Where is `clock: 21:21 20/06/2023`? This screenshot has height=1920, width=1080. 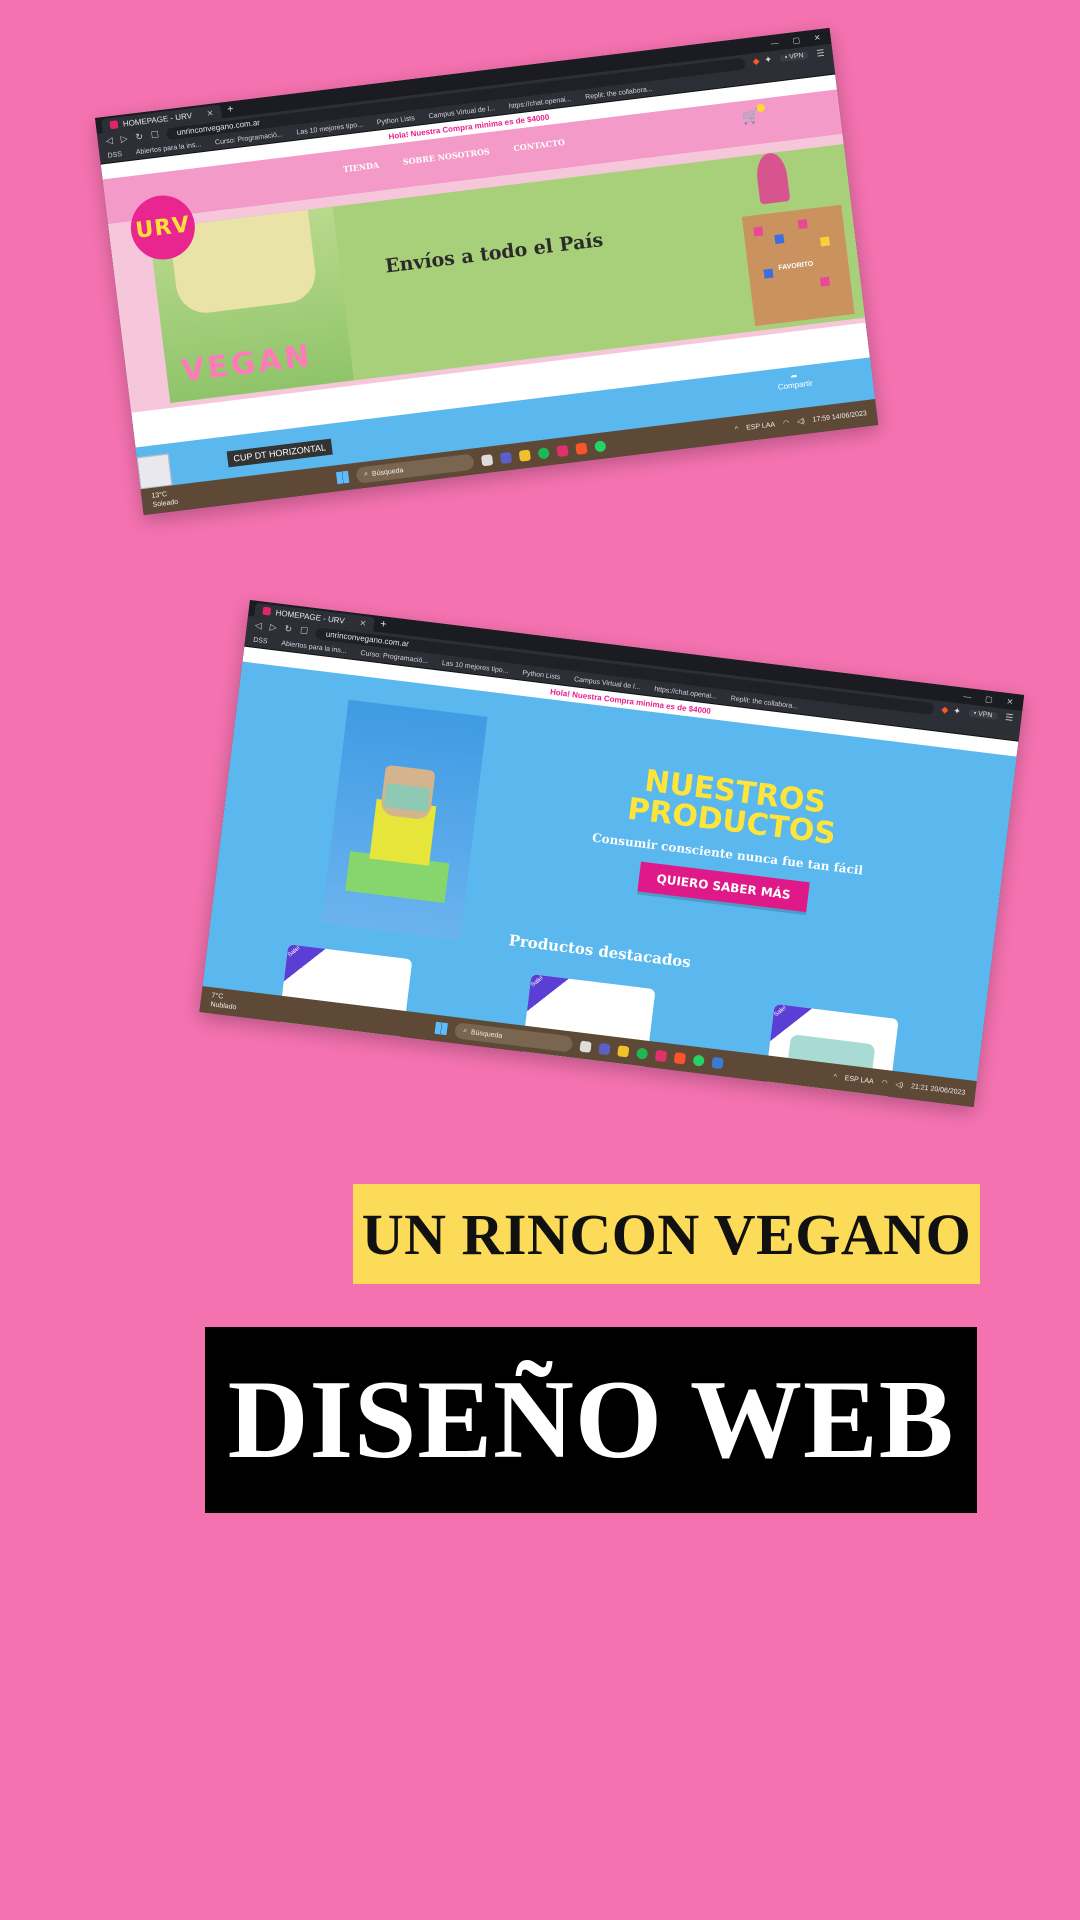
clock: 21:21 20/06/2023 is located at coordinates (938, 1090).